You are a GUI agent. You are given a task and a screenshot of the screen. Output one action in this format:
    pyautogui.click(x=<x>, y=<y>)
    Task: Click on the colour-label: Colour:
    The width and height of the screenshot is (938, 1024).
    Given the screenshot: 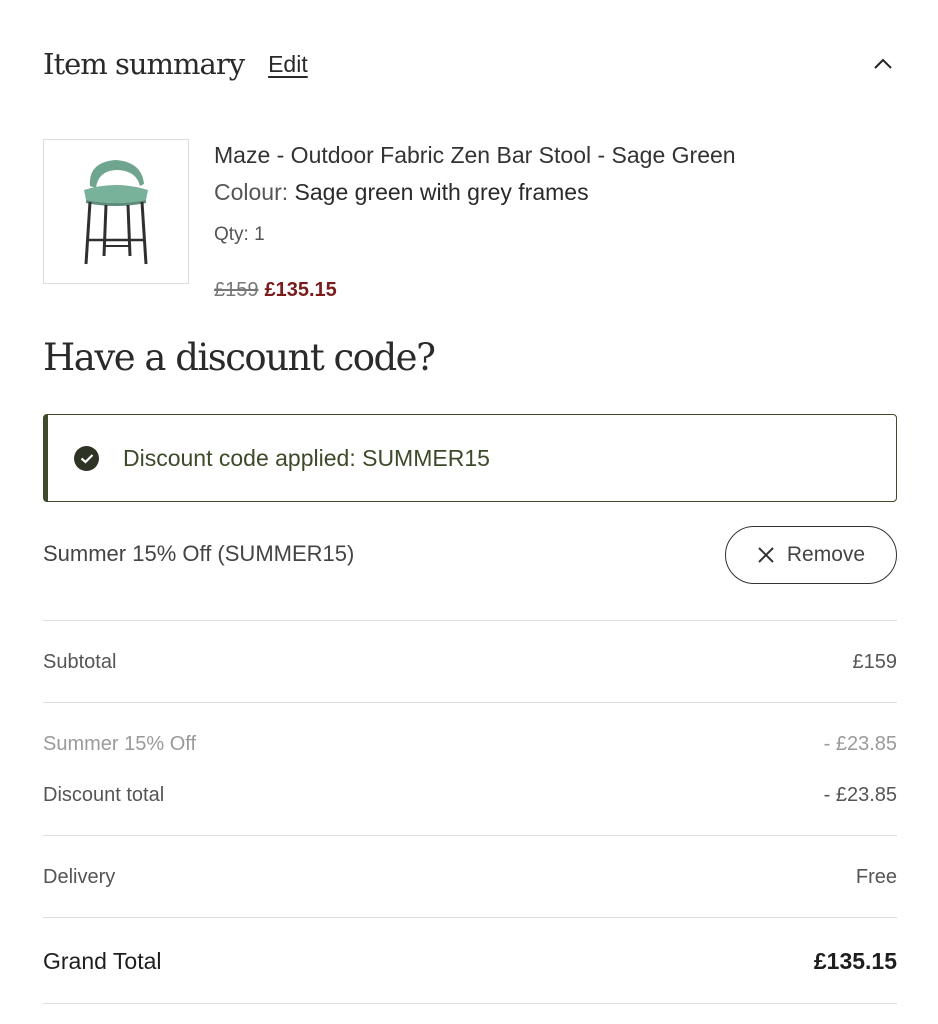 What is the action you would take?
    pyautogui.click(x=251, y=192)
    